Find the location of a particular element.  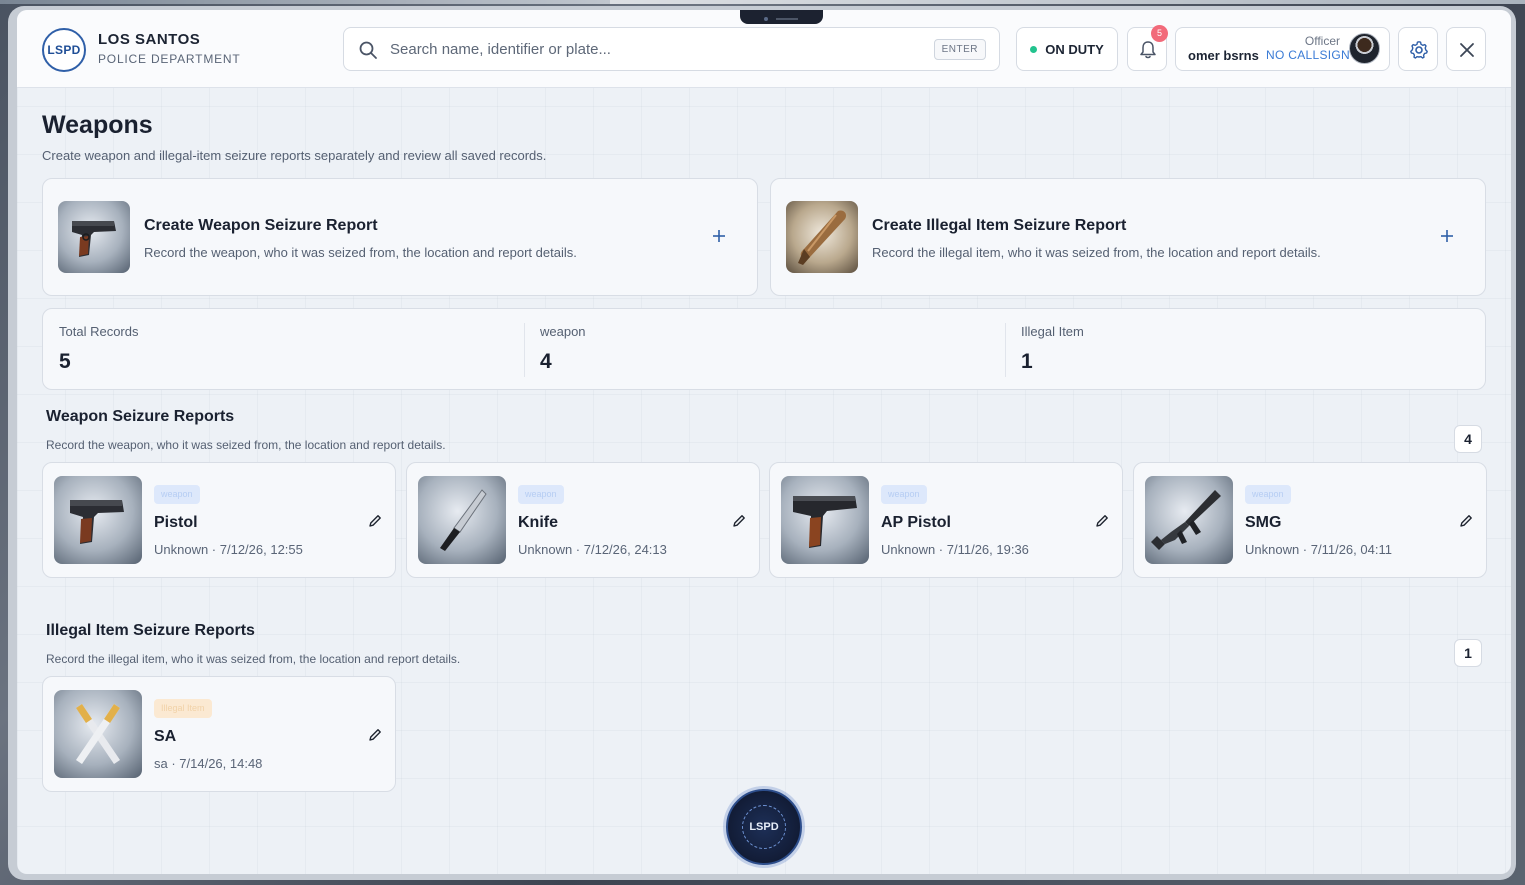

stat-value: 5 is located at coordinates (65, 361).